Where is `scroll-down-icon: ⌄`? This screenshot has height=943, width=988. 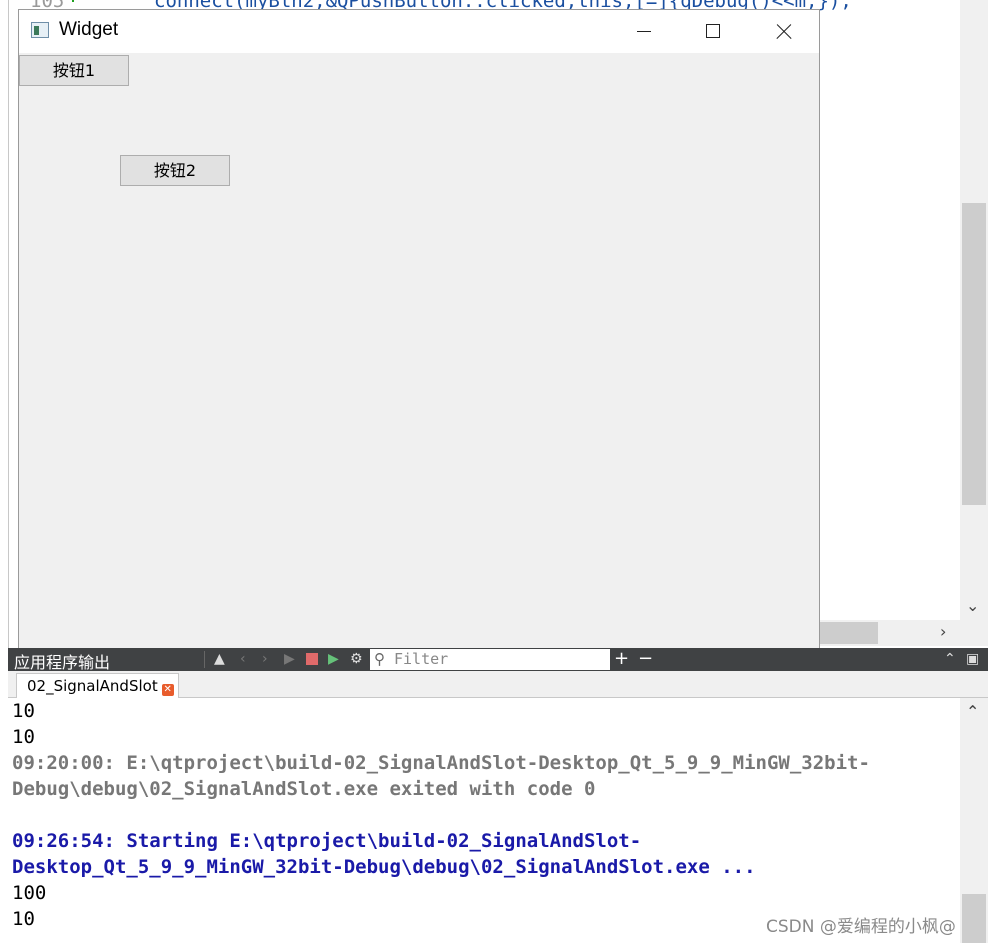 scroll-down-icon: ⌄ is located at coordinates (972, 605).